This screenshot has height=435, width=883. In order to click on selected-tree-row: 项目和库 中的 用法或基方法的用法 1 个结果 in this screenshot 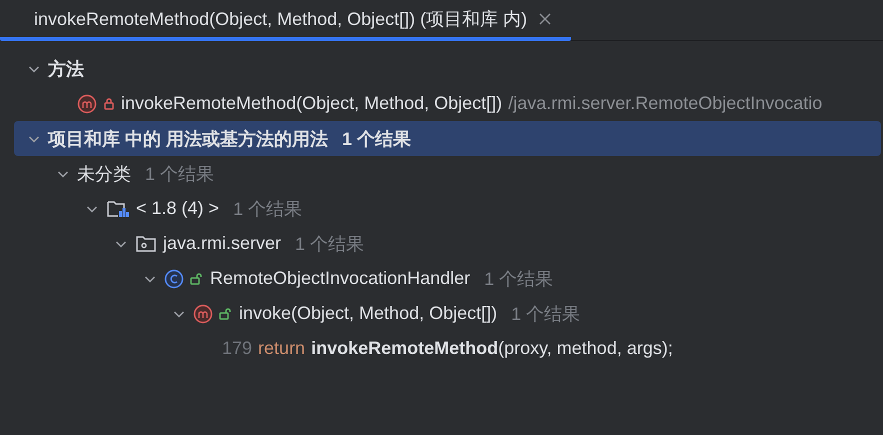, I will do `click(447, 138)`.